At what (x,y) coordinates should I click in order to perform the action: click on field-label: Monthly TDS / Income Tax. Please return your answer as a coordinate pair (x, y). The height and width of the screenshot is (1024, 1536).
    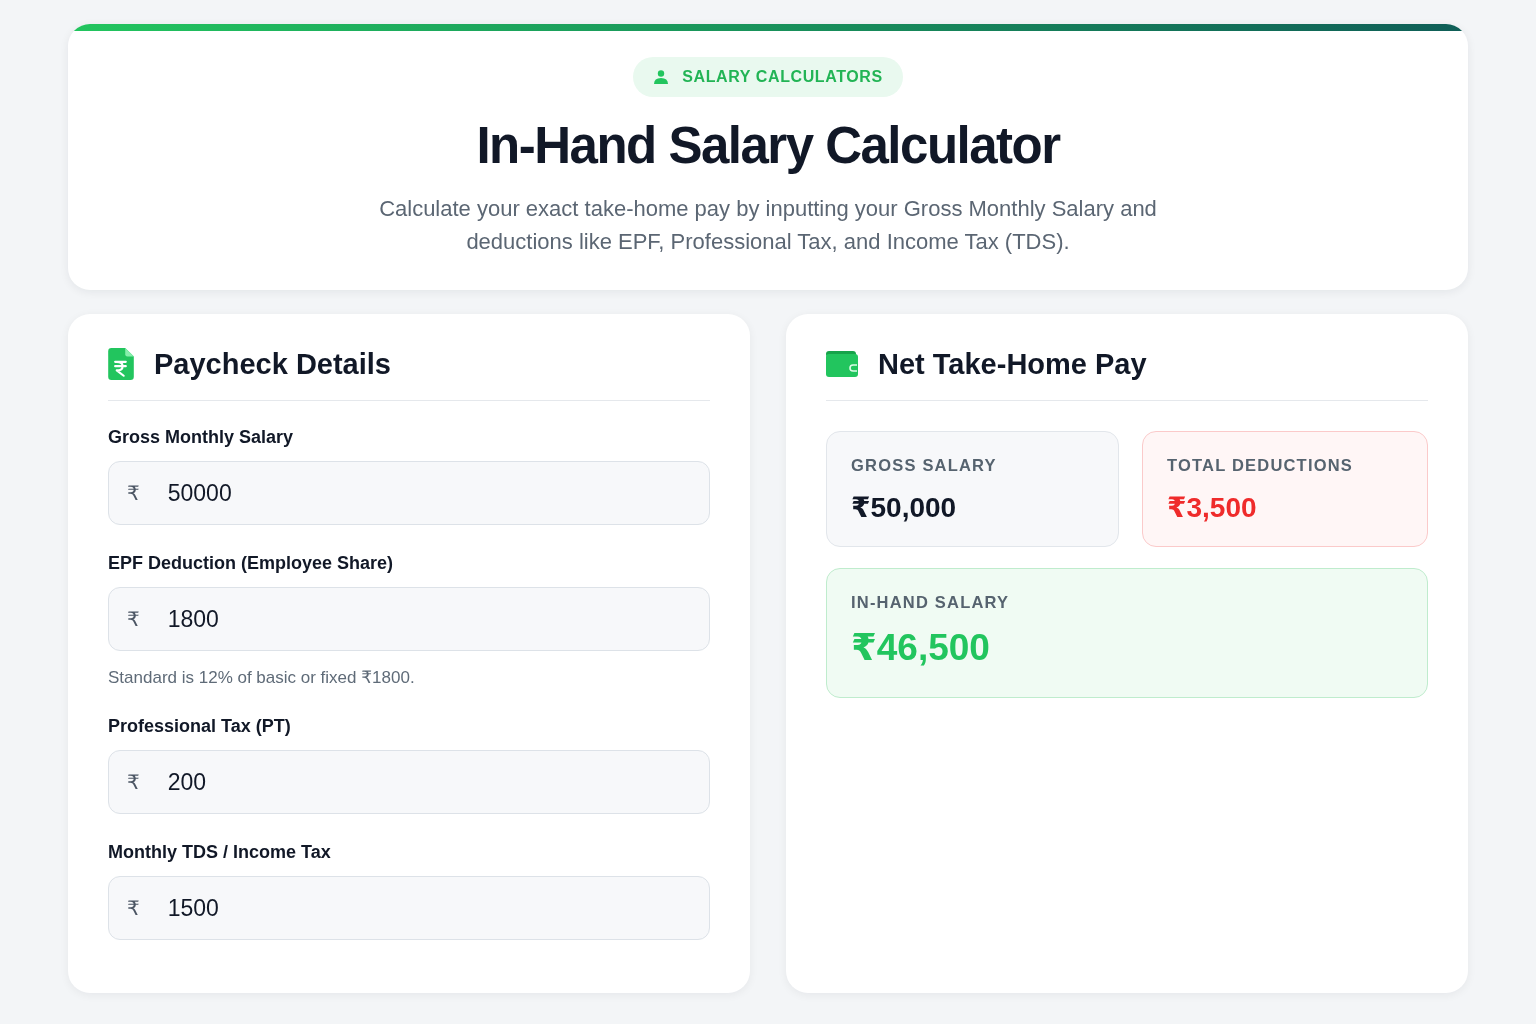
    Looking at the image, I should click on (220, 852).